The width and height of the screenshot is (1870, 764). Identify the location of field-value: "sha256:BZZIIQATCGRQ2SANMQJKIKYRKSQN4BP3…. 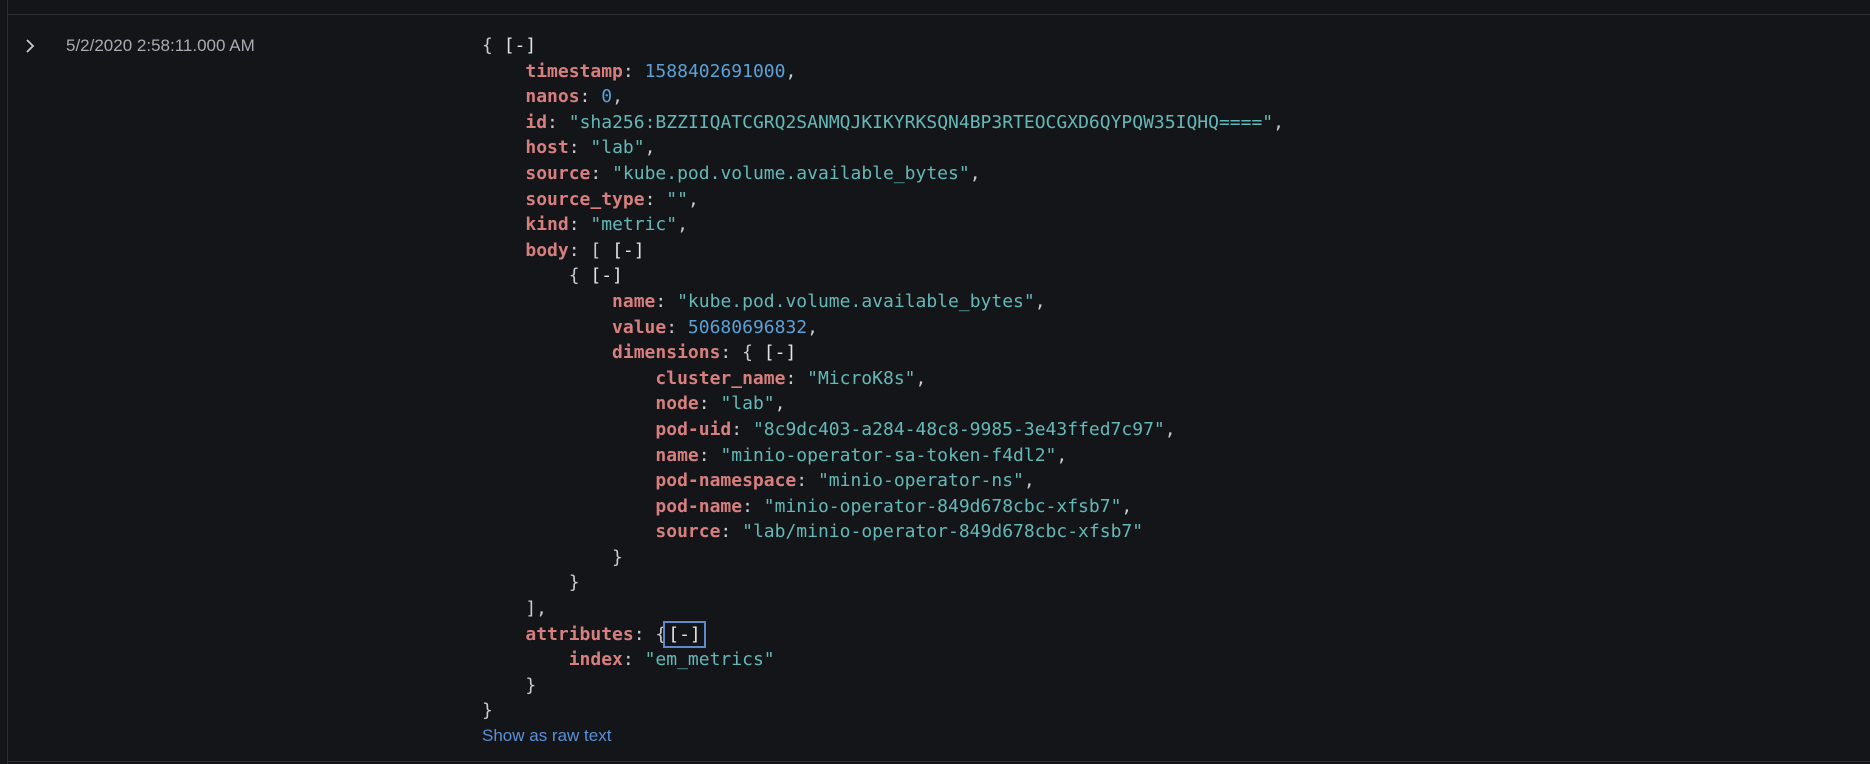
(921, 122).